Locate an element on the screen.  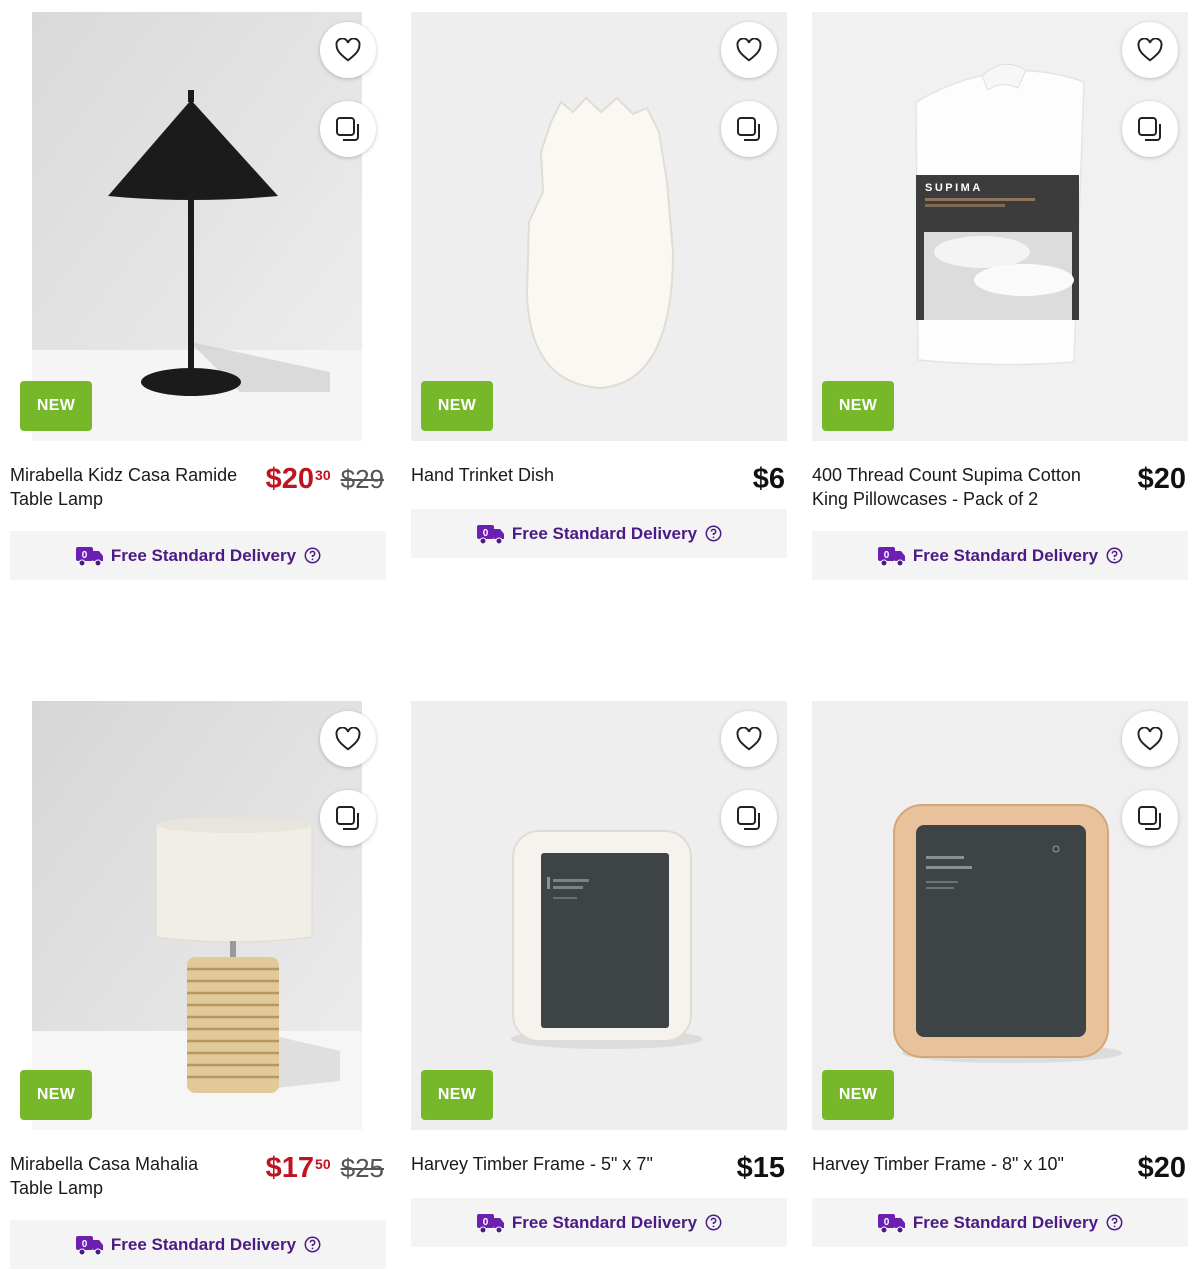
current-price: $15 is located at coordinates (760, 1168).